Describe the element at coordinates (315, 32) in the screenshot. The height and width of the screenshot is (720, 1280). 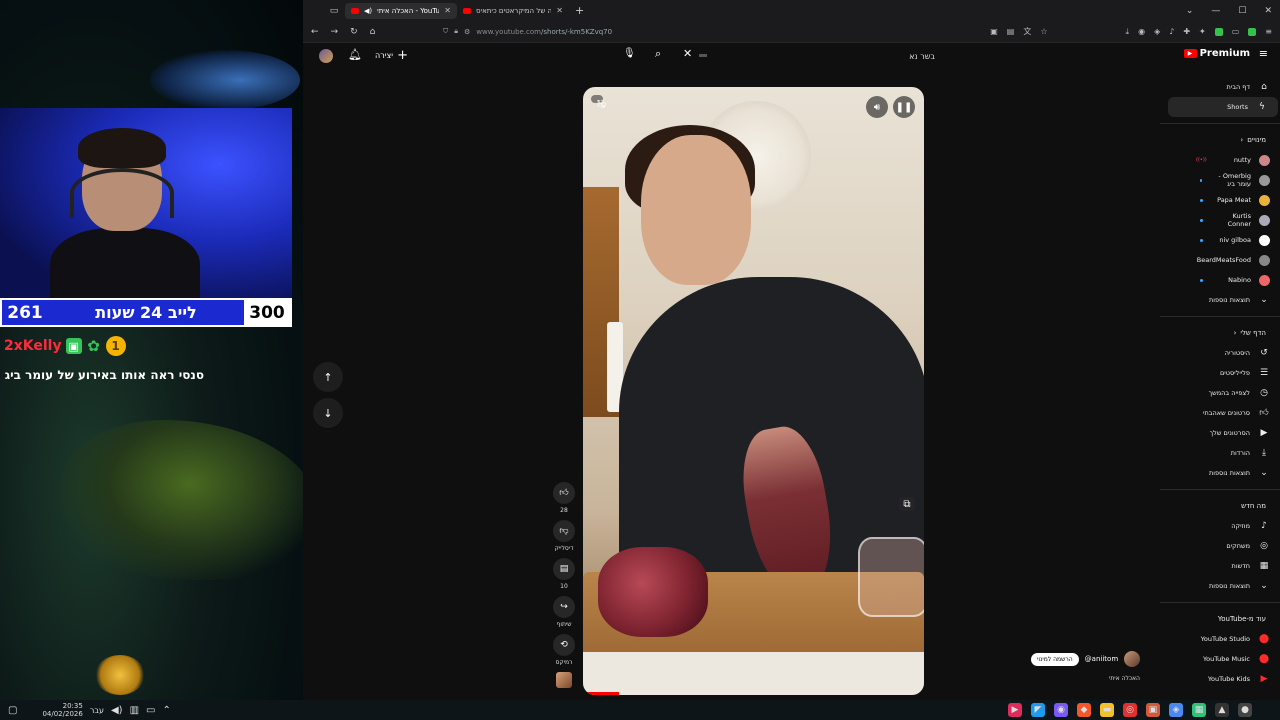
I see `back-icon: ←` at that location.